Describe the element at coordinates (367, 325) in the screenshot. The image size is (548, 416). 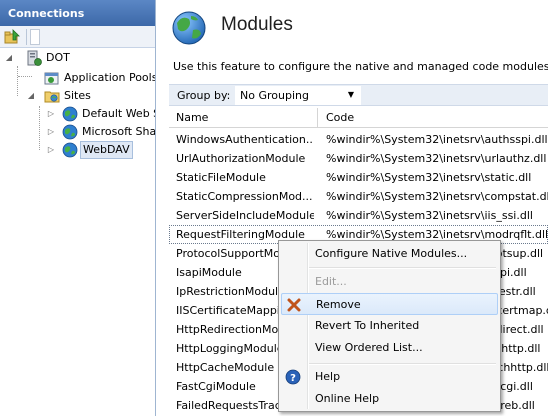
I see `menu-item-label: Revert To Inherited` at that location.